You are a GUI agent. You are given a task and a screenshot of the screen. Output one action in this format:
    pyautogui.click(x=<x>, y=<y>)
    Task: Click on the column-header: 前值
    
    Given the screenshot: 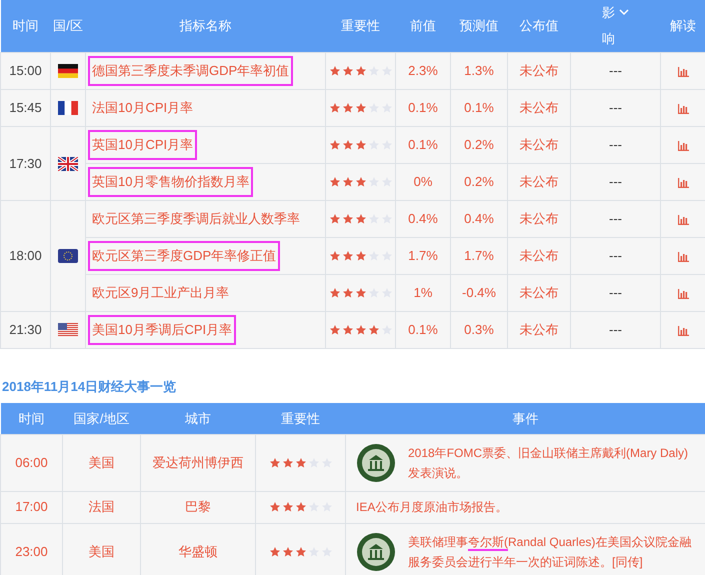 What is the action you would take?
    pyautogui.click(x=423, y=26)
    